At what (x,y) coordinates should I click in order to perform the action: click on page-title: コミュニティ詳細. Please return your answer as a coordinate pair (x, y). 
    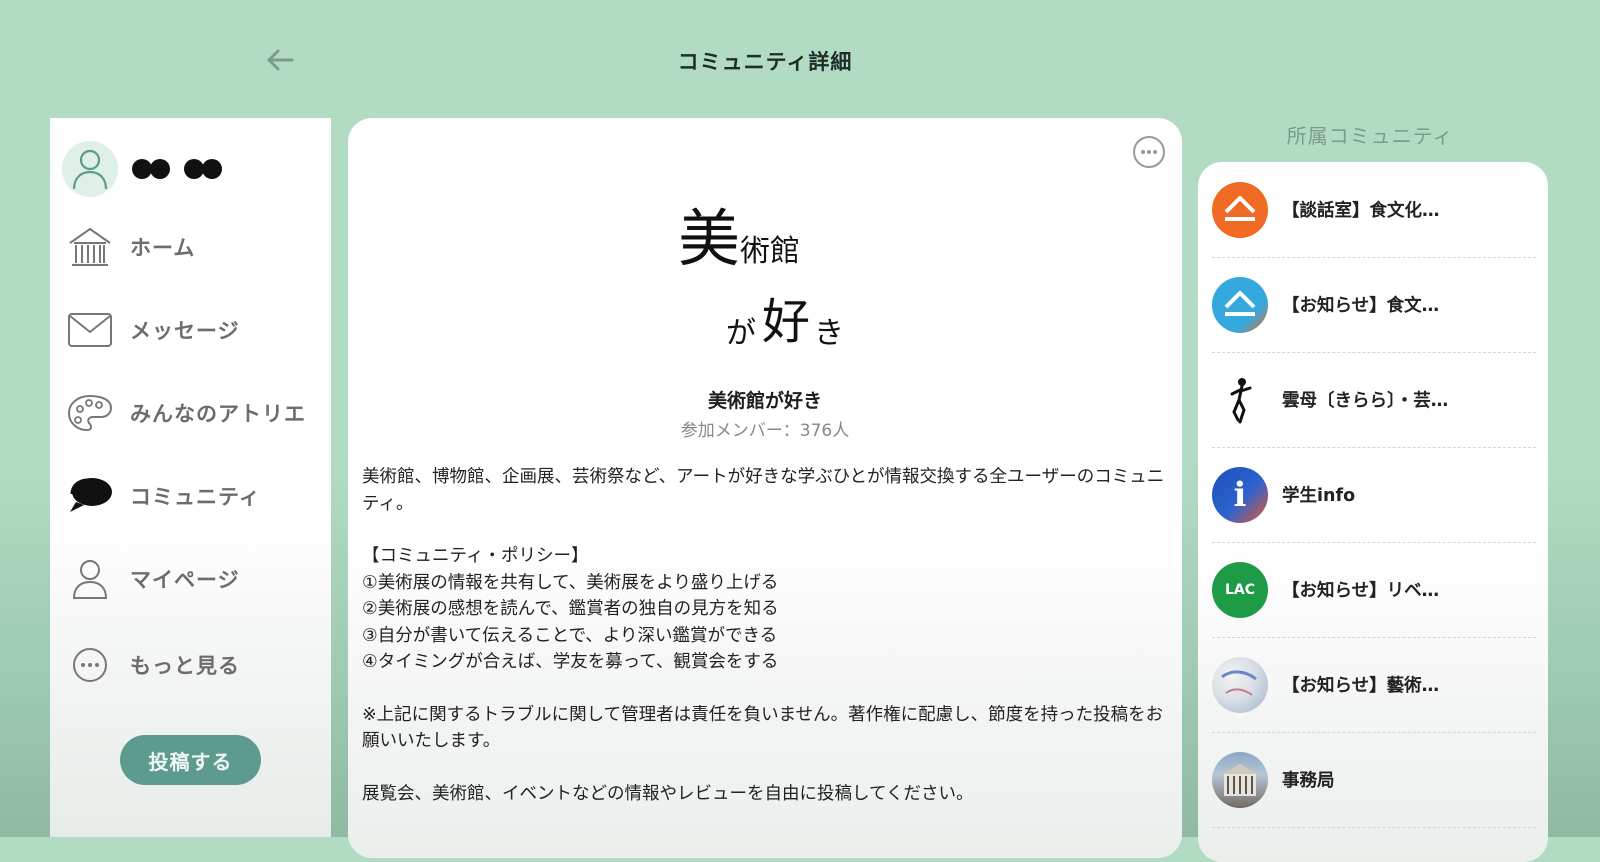
    Looking at the image, I should click on (765, 62).